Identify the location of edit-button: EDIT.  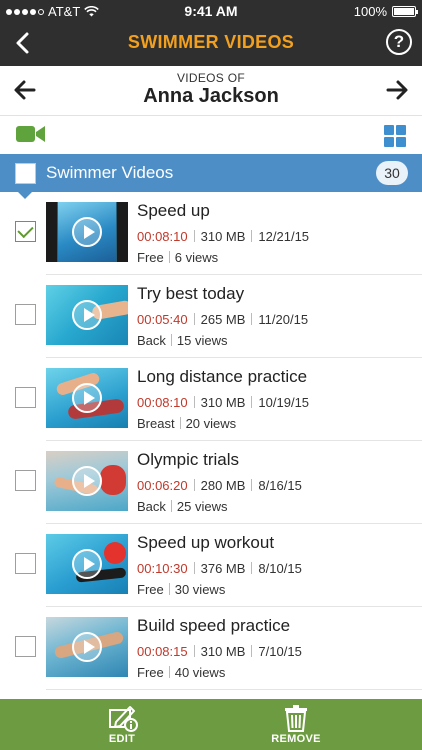
(122, 725).